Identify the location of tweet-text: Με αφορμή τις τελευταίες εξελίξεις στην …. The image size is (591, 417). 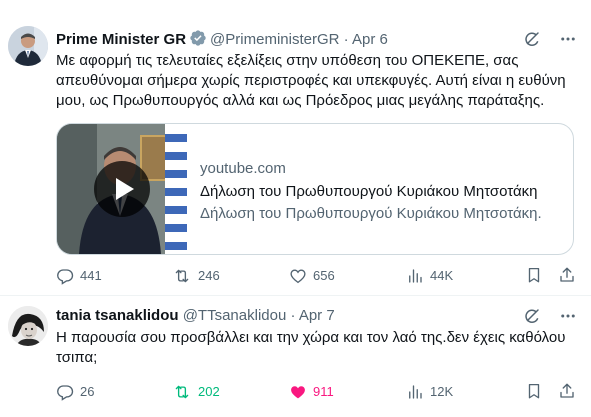
(311, 80).